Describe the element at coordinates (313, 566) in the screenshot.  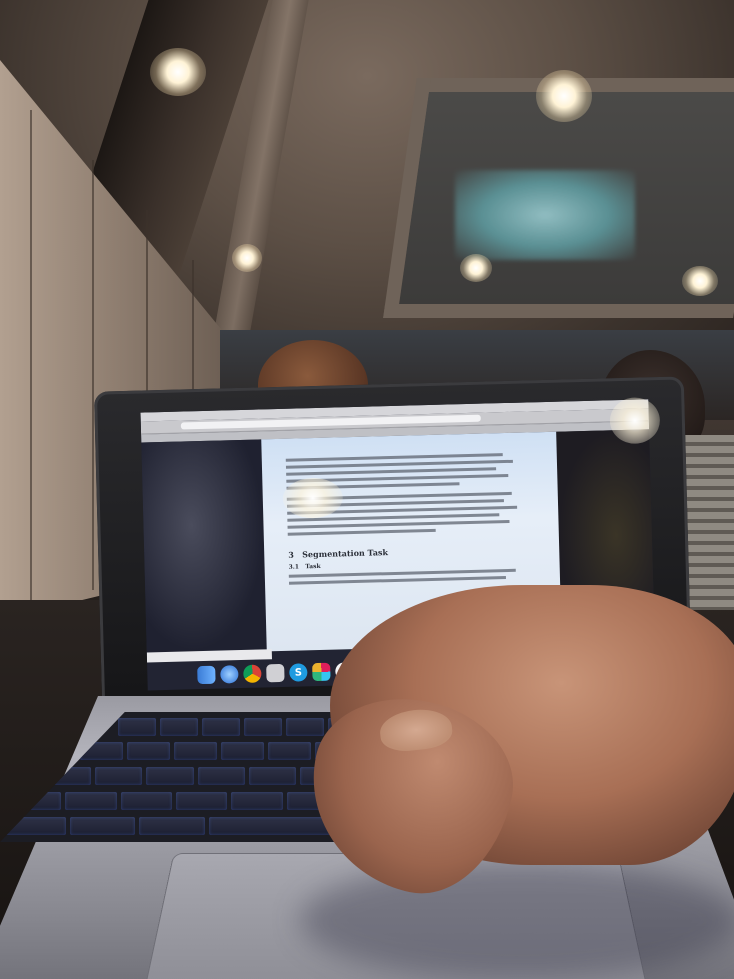
I see `subsection-title: Task` at that location.